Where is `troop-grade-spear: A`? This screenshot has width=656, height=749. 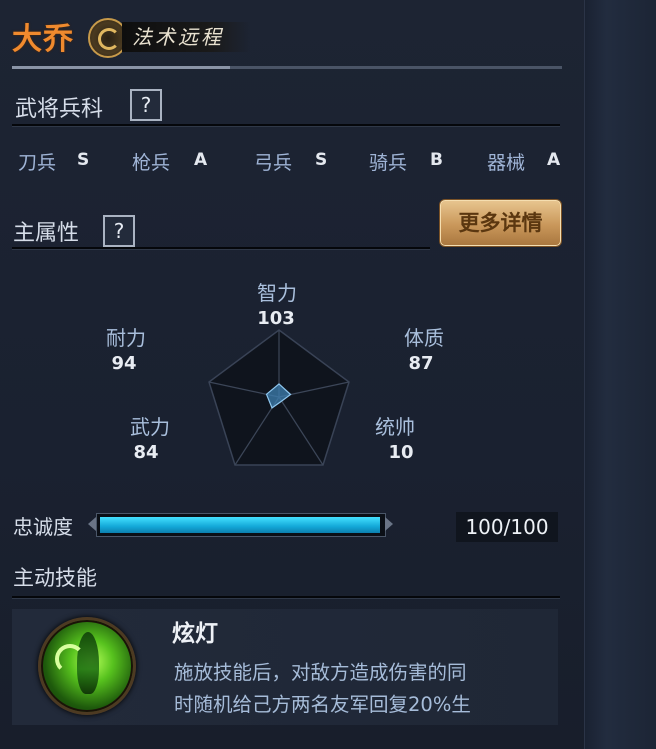
troop-grade-spear: A is located at coordinates (201, 160).